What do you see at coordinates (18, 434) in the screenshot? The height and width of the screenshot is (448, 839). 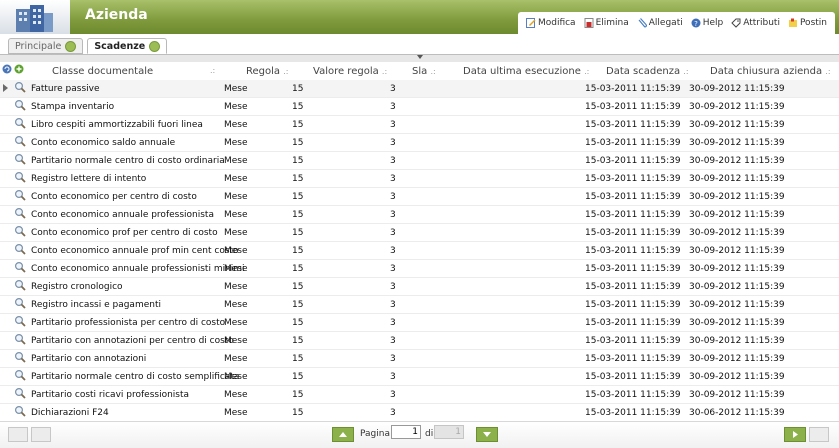 I see `first-page-button` at bounding box center [18, 434].